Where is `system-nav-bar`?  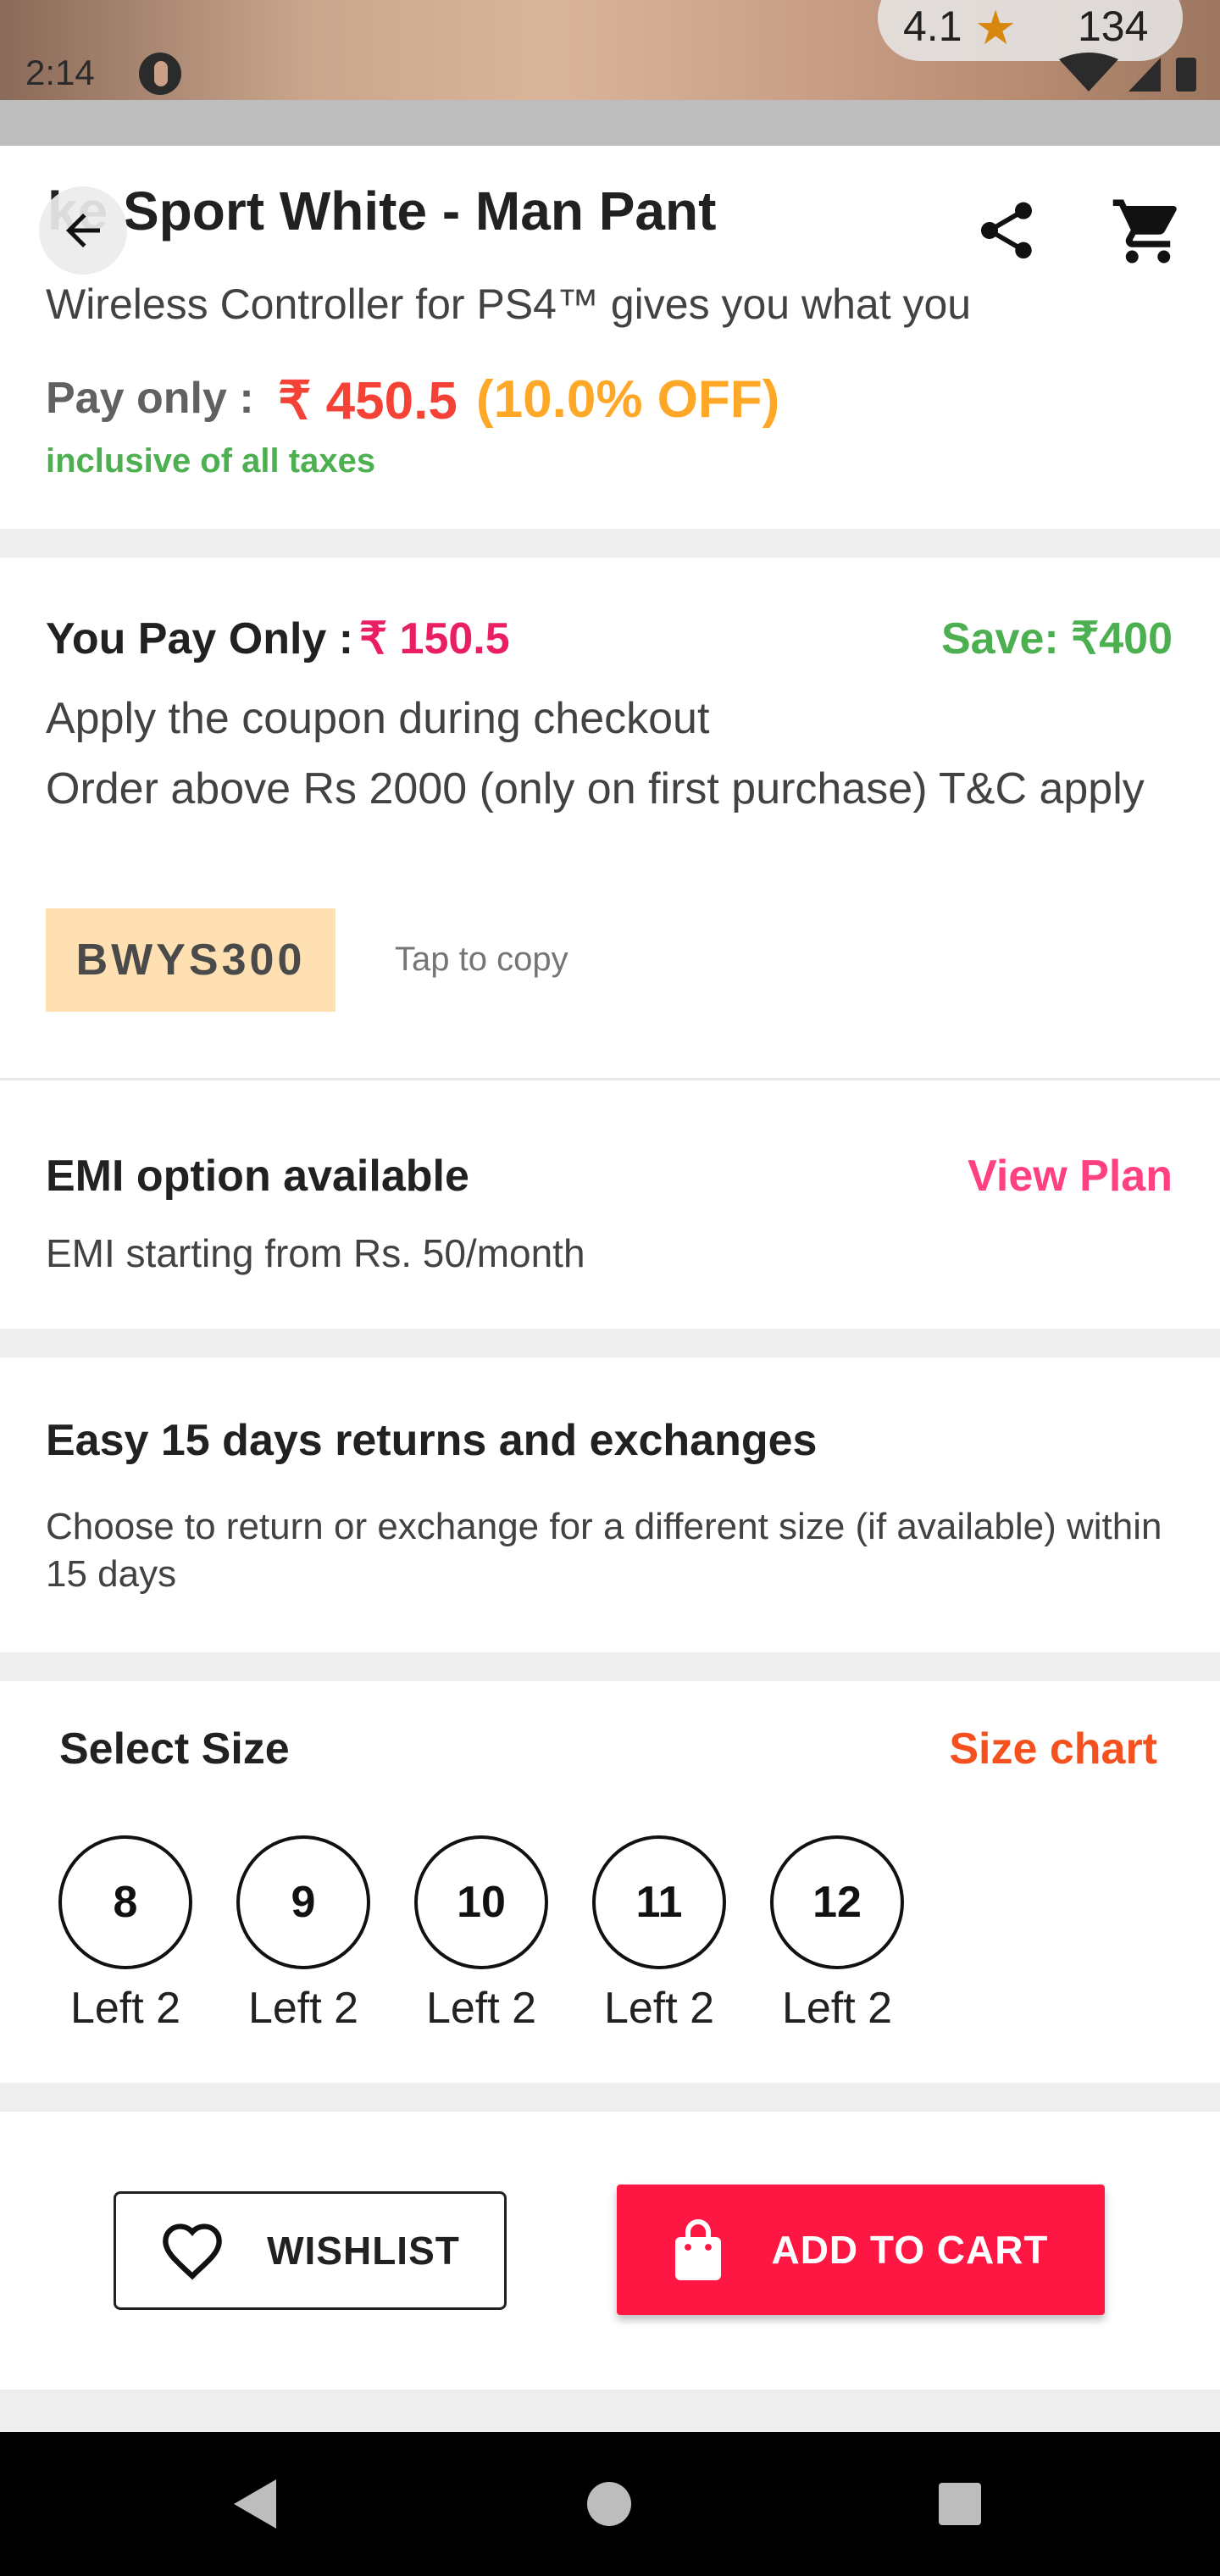
system-nav-bar is located at coordinates (610, 2504).